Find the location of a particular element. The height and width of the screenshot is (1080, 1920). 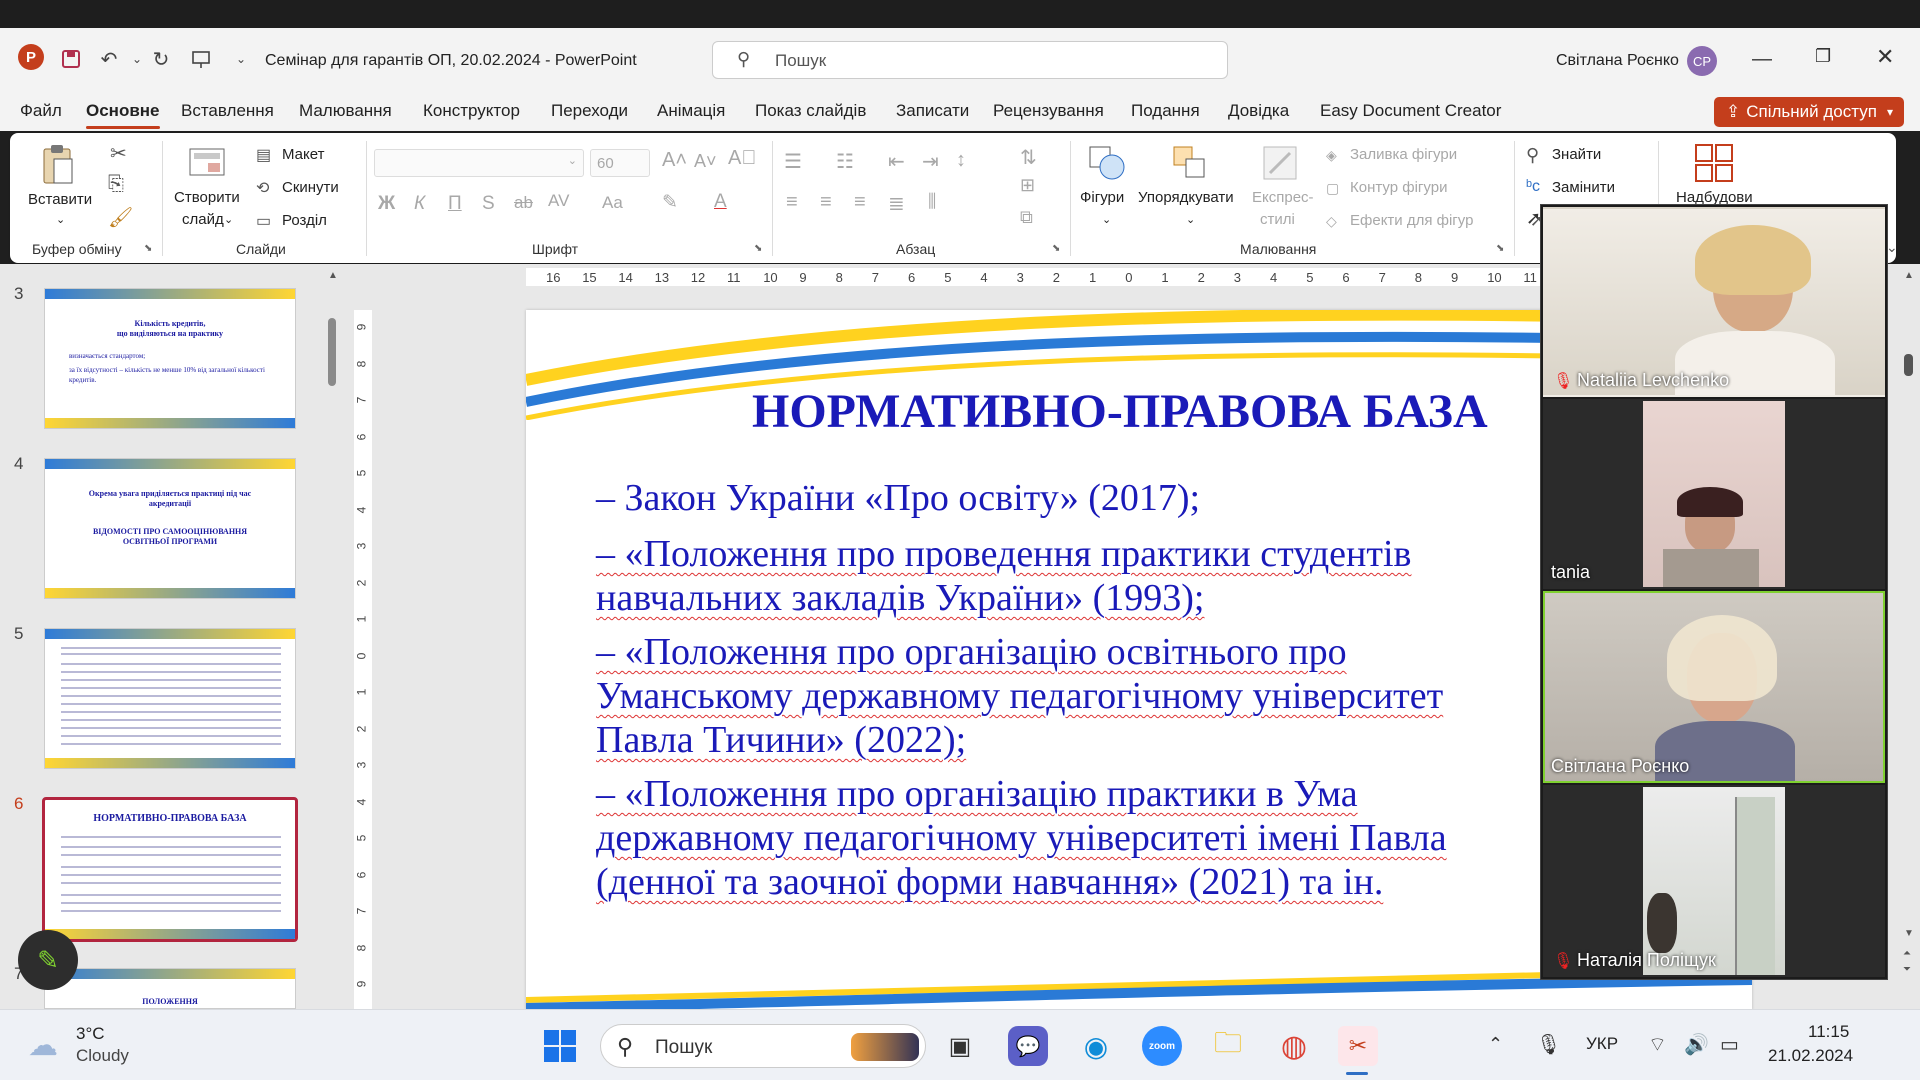

highlight-icon: ✎ is located at coordinates (670, 202).